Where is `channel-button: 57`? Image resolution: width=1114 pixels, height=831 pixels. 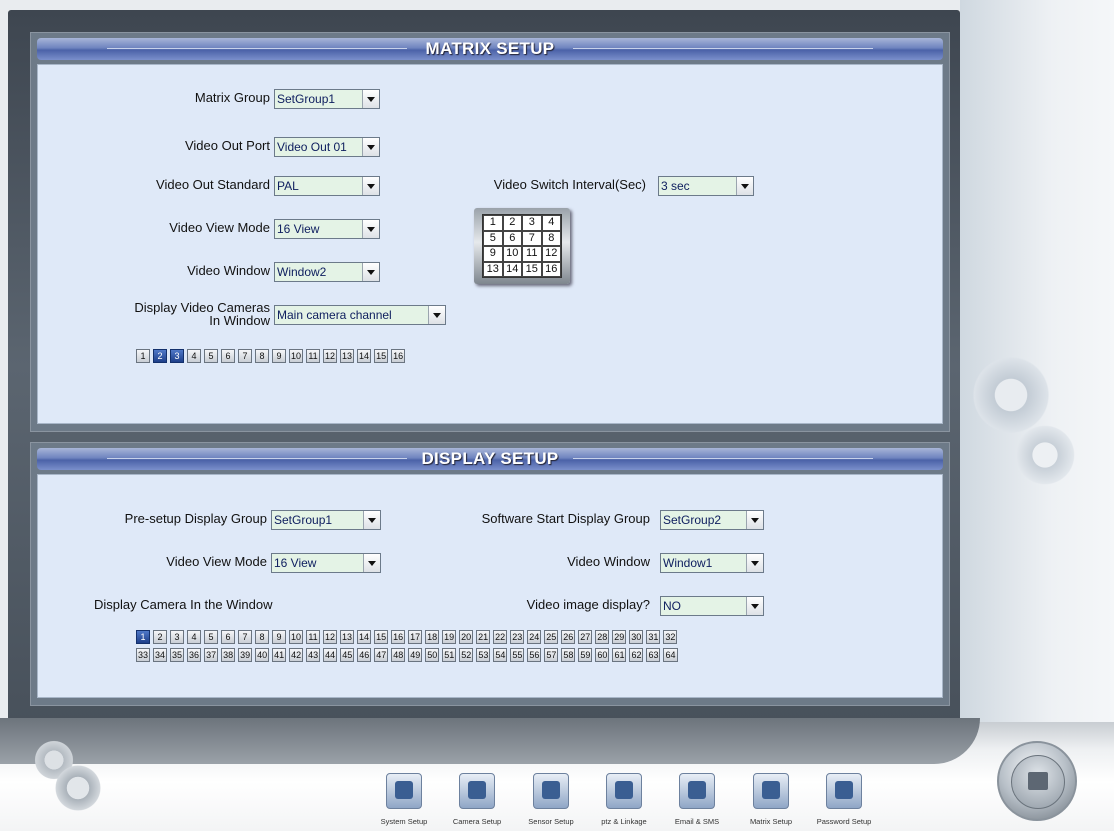 channel-button: 57 is located at coordinates (551, 655).